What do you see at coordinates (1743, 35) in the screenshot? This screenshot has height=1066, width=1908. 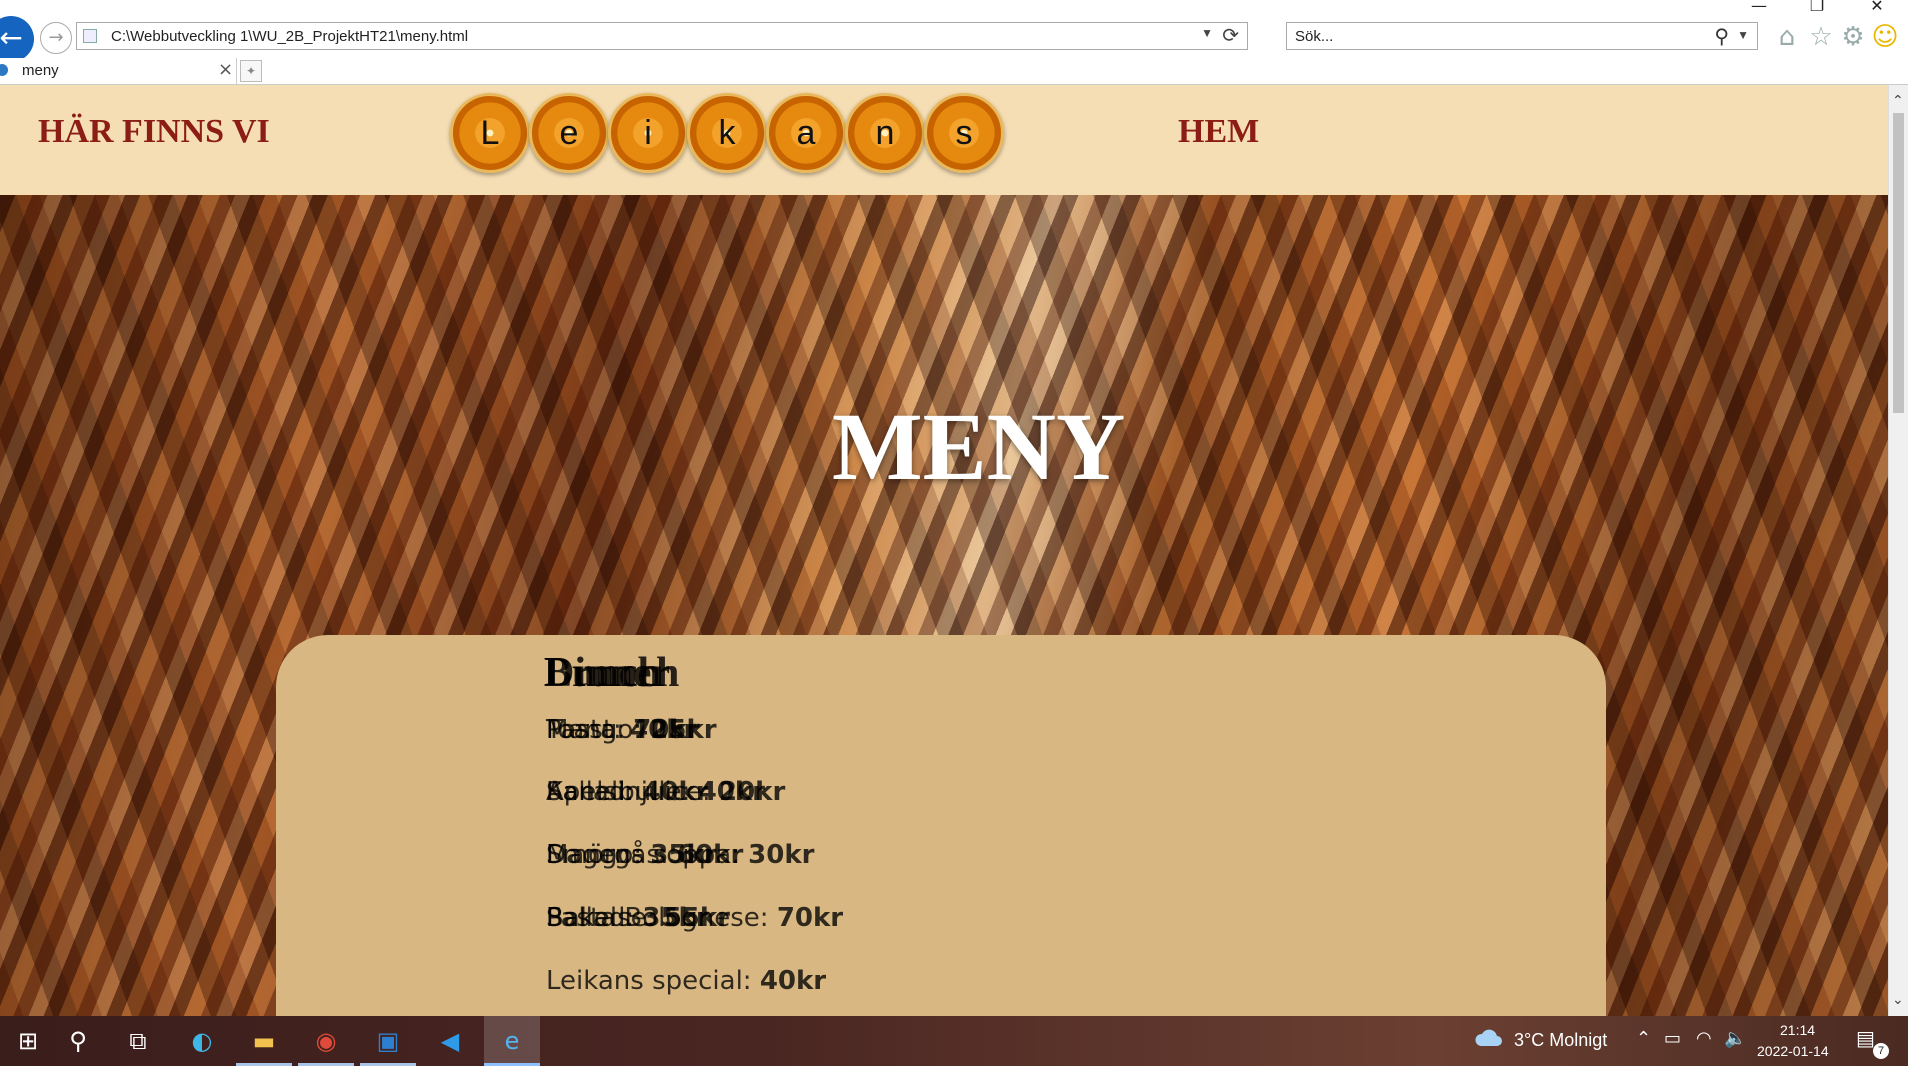 I see `search-dropdown-icon: ▼` at bounding box center [1743, 35].